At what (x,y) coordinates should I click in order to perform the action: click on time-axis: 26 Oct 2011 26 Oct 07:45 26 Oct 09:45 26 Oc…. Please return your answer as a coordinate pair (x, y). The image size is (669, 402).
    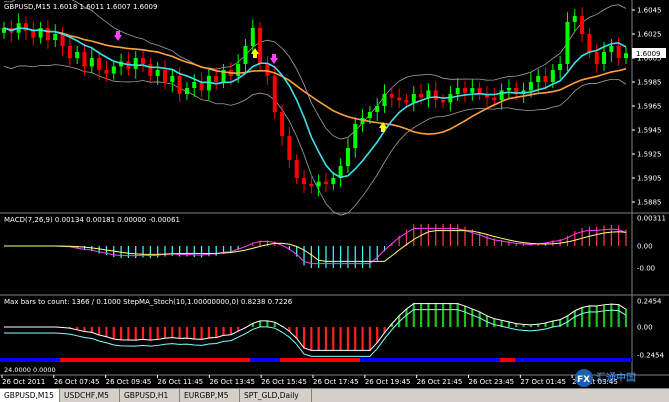
    Looking at the image, I should click on (309, 380).